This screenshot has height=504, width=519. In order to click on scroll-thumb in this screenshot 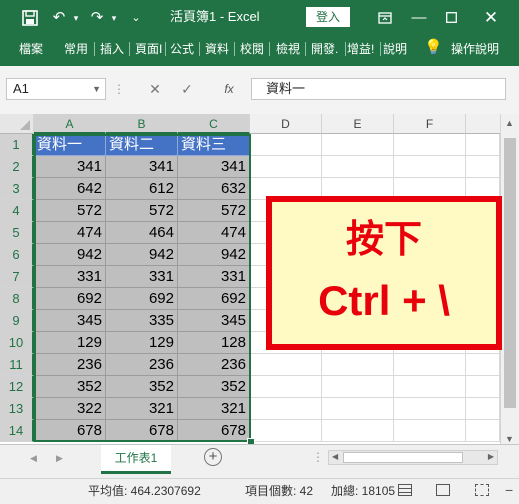, I will do `click(510, 273)`.